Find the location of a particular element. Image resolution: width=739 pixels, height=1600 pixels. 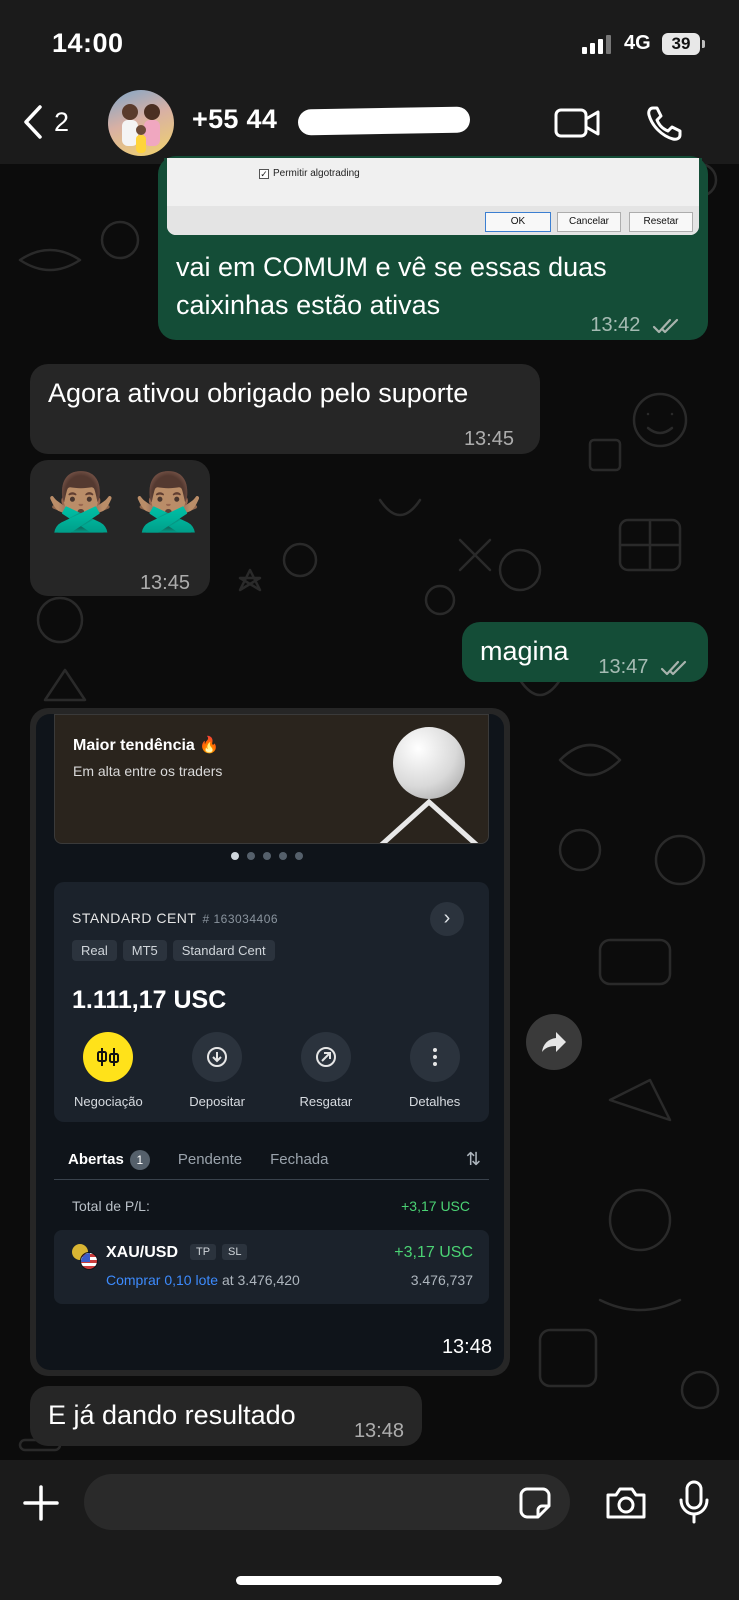

status-bar: 14:00 4G 39 is located at coordinates (369, 45).